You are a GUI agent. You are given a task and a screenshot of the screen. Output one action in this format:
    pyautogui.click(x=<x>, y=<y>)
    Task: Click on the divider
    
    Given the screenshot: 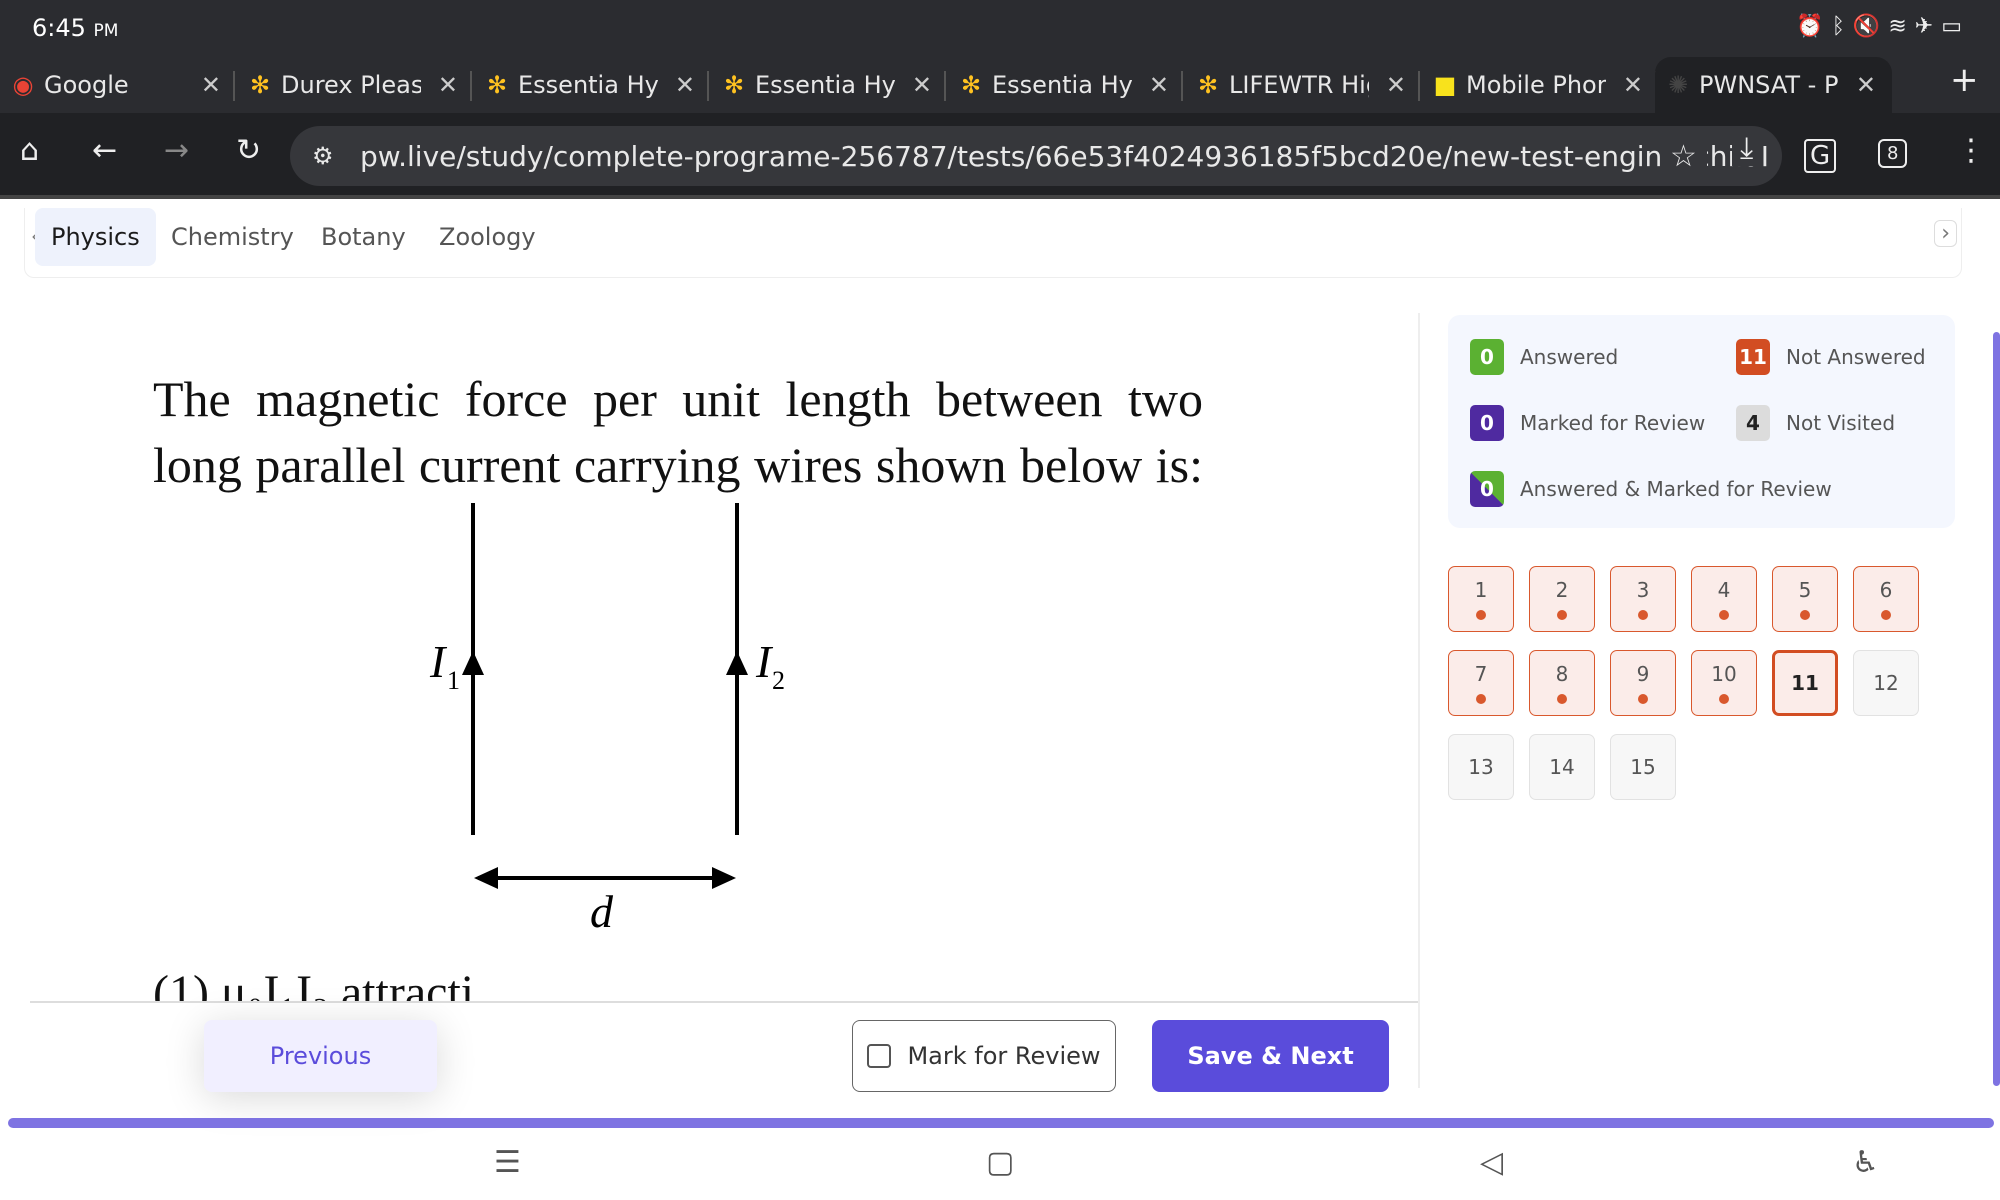 What is the action you would take?
    pyautogui.click(x=724, y=1002)
    